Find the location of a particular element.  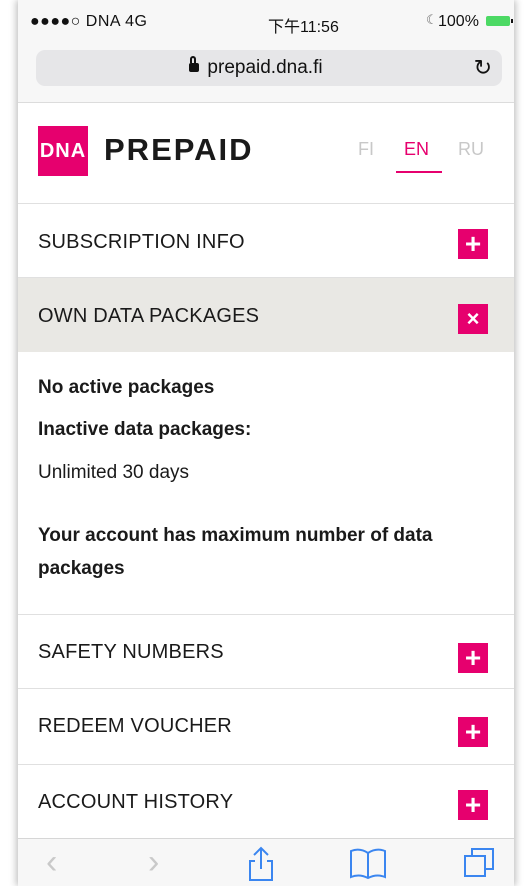

collapse-close-icon: × is located at coordinates (473, 319).